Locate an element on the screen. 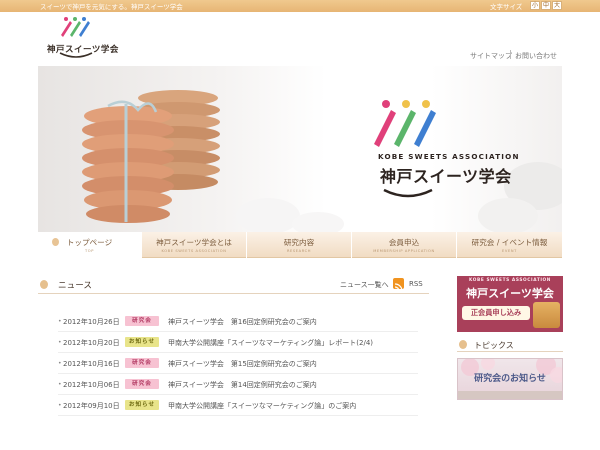  news-item: • 2012年10月26日 研究会 神戸スイーツ学会 第16回定例研究会のご案内 is located at coordinates (238, 322).